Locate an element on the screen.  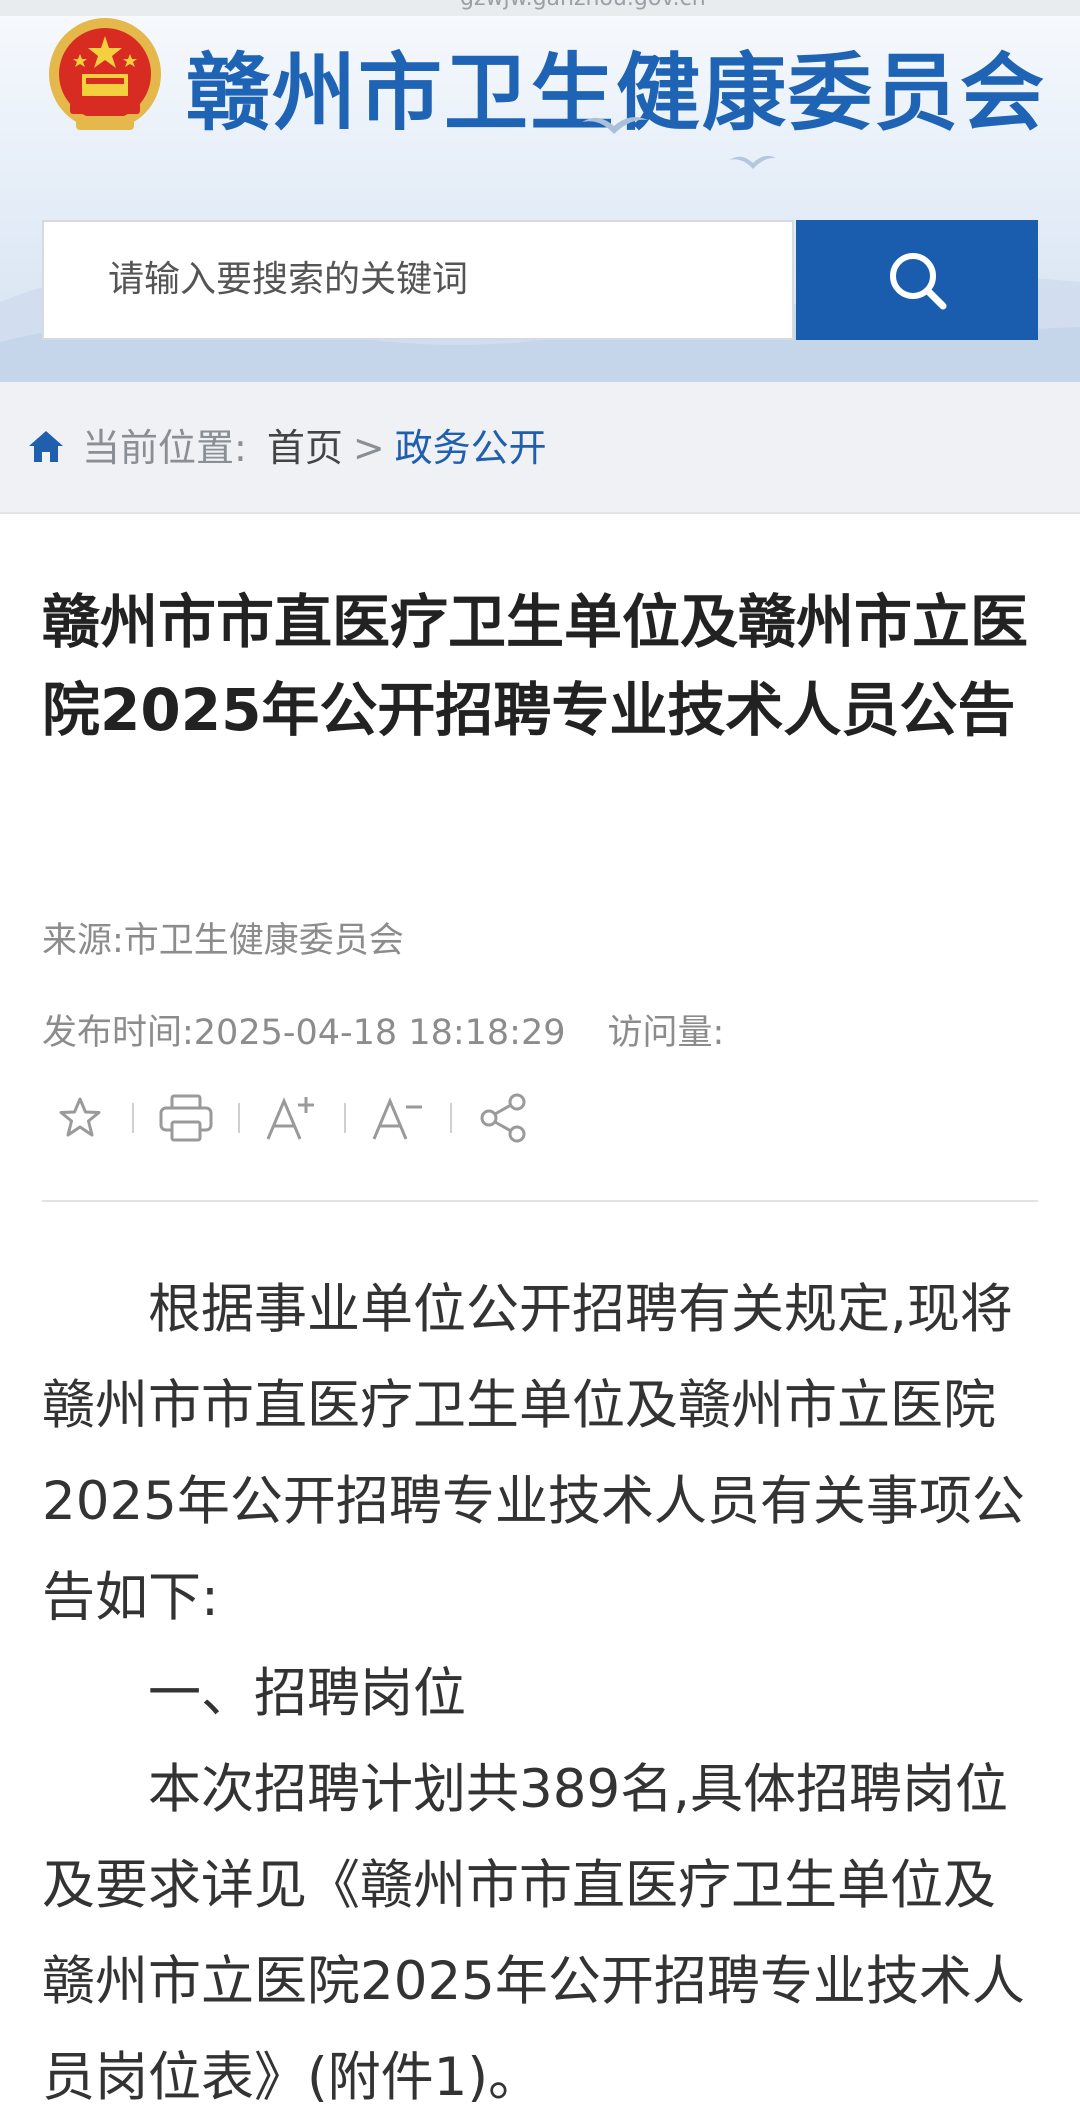
article-toolbar is located at coordinates (292, 1118).